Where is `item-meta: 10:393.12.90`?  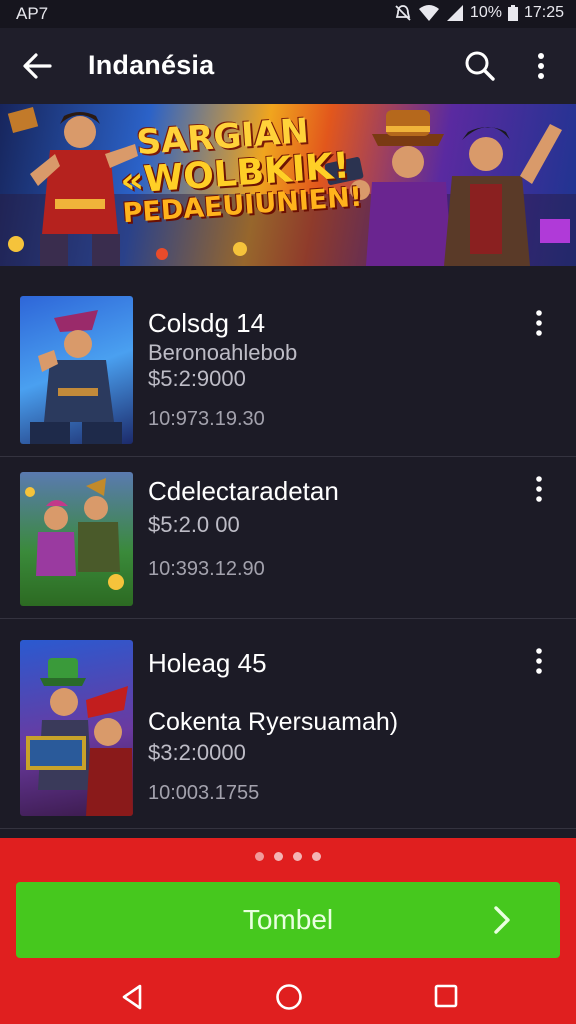 item-meta: 10:393.12.90 is located at coordinates (206, 569).